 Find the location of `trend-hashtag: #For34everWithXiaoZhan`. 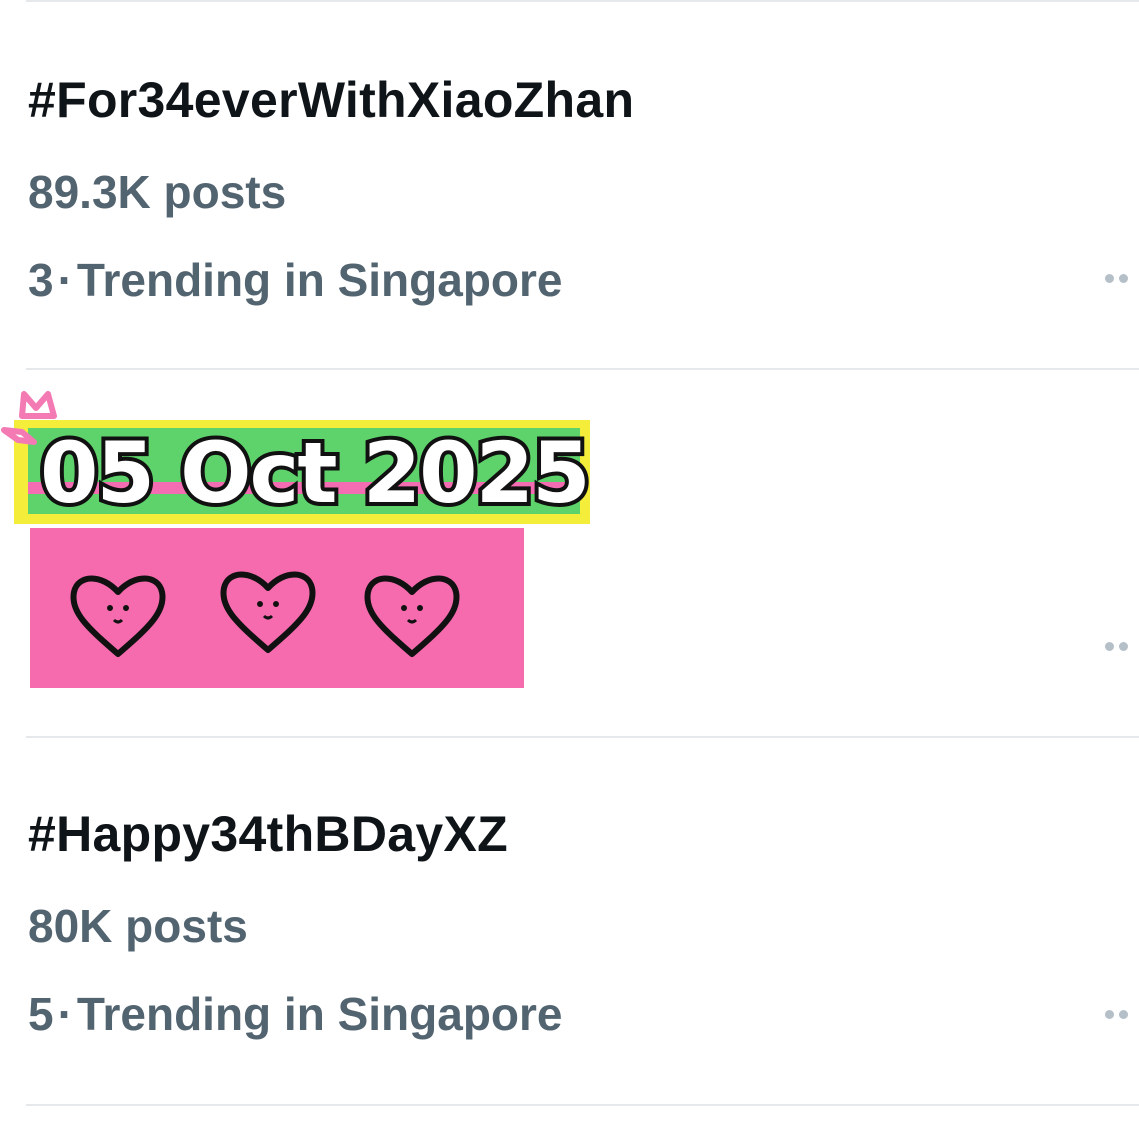

trend-hashtag: #For34everWithXiaoZhan is located at coordinates (331, 100).